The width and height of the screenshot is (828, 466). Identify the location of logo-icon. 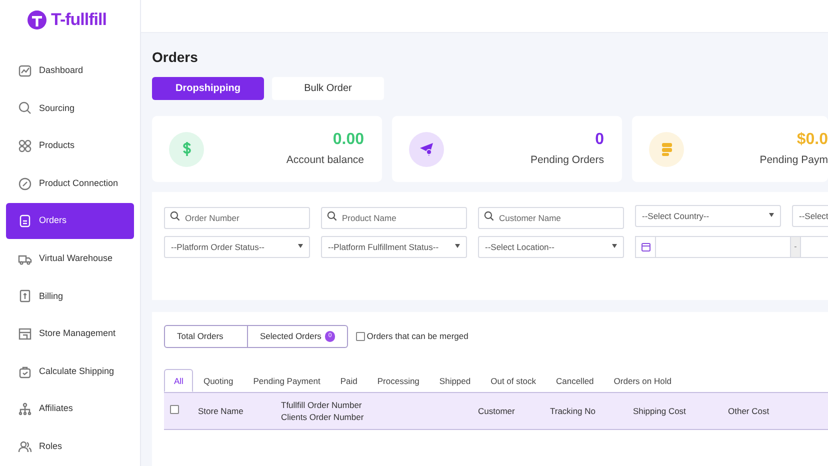
(37, 20).